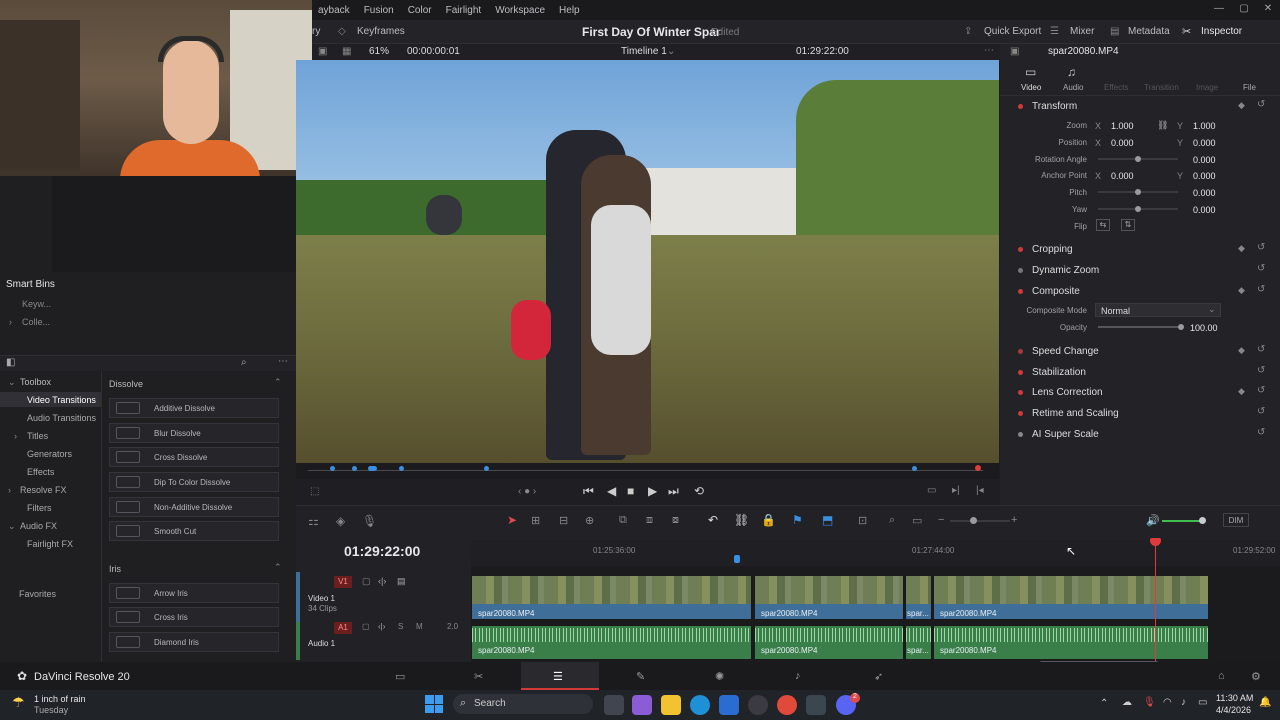 The height and width of the screenshot is (720, 1280). What do you see at coordinates (1104, 703) in the screenshot?
I see `chevron-up-icon: ⌃` at bounding box center [1104, 703].